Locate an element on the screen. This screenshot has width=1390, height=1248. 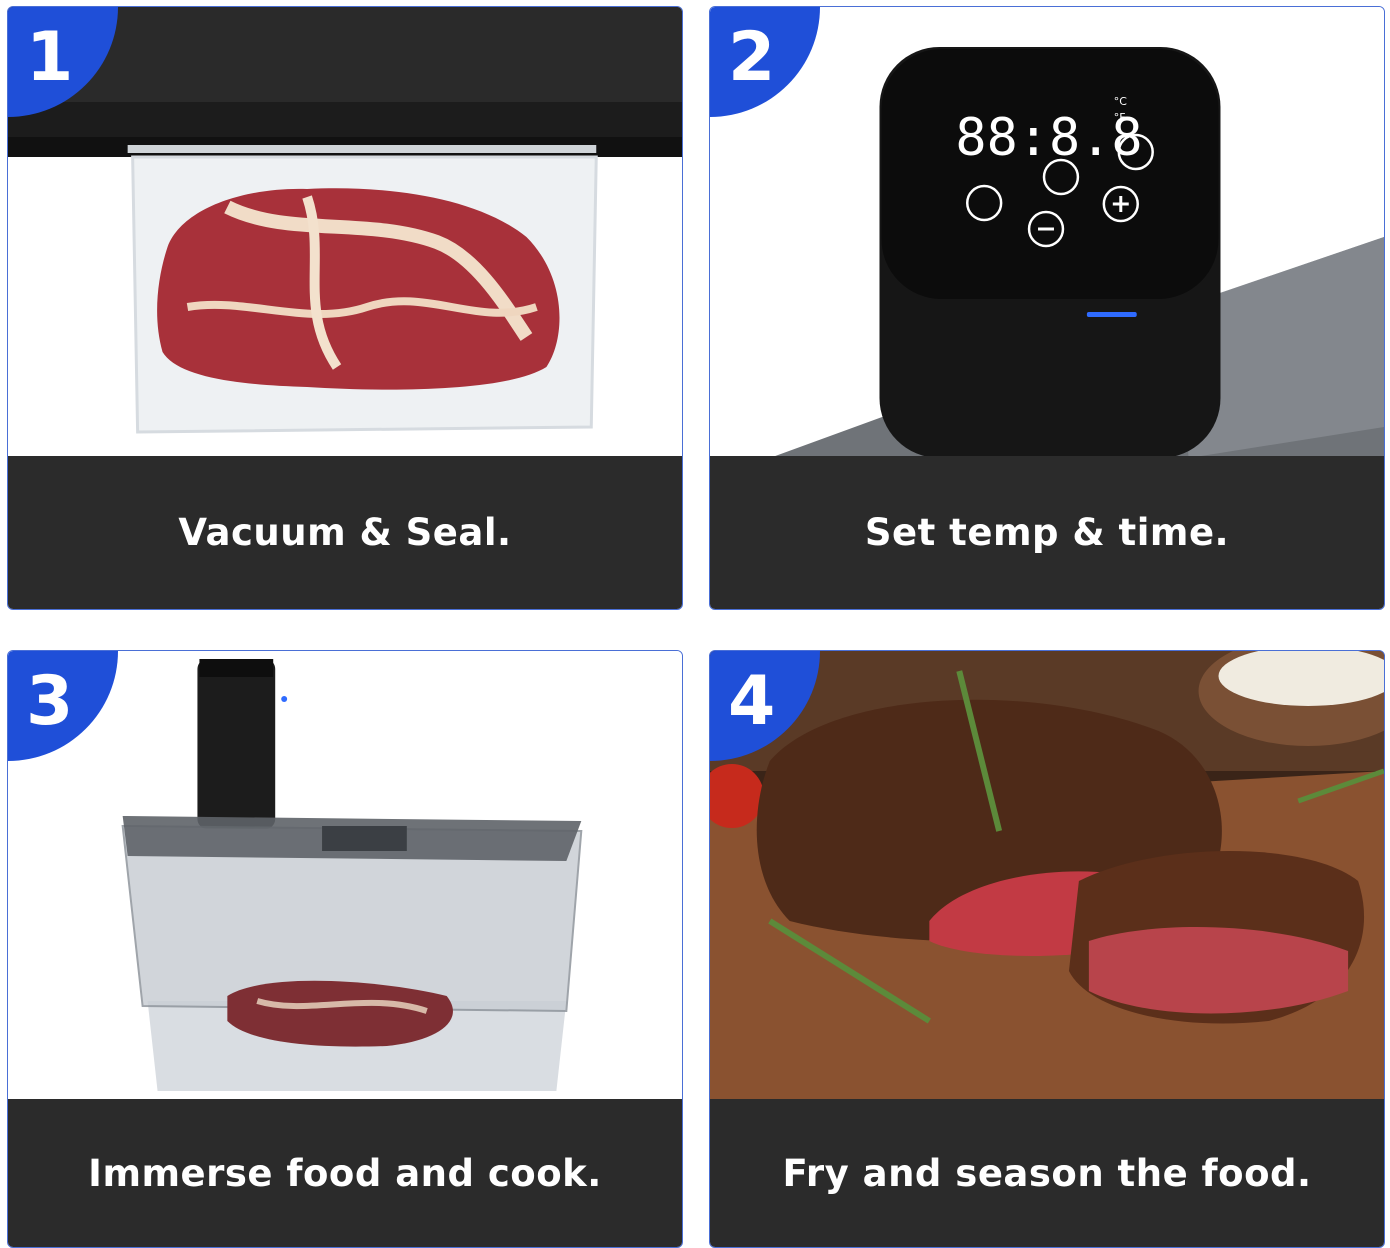
step-number-badge: 3 is located at coordinates (63, 706).